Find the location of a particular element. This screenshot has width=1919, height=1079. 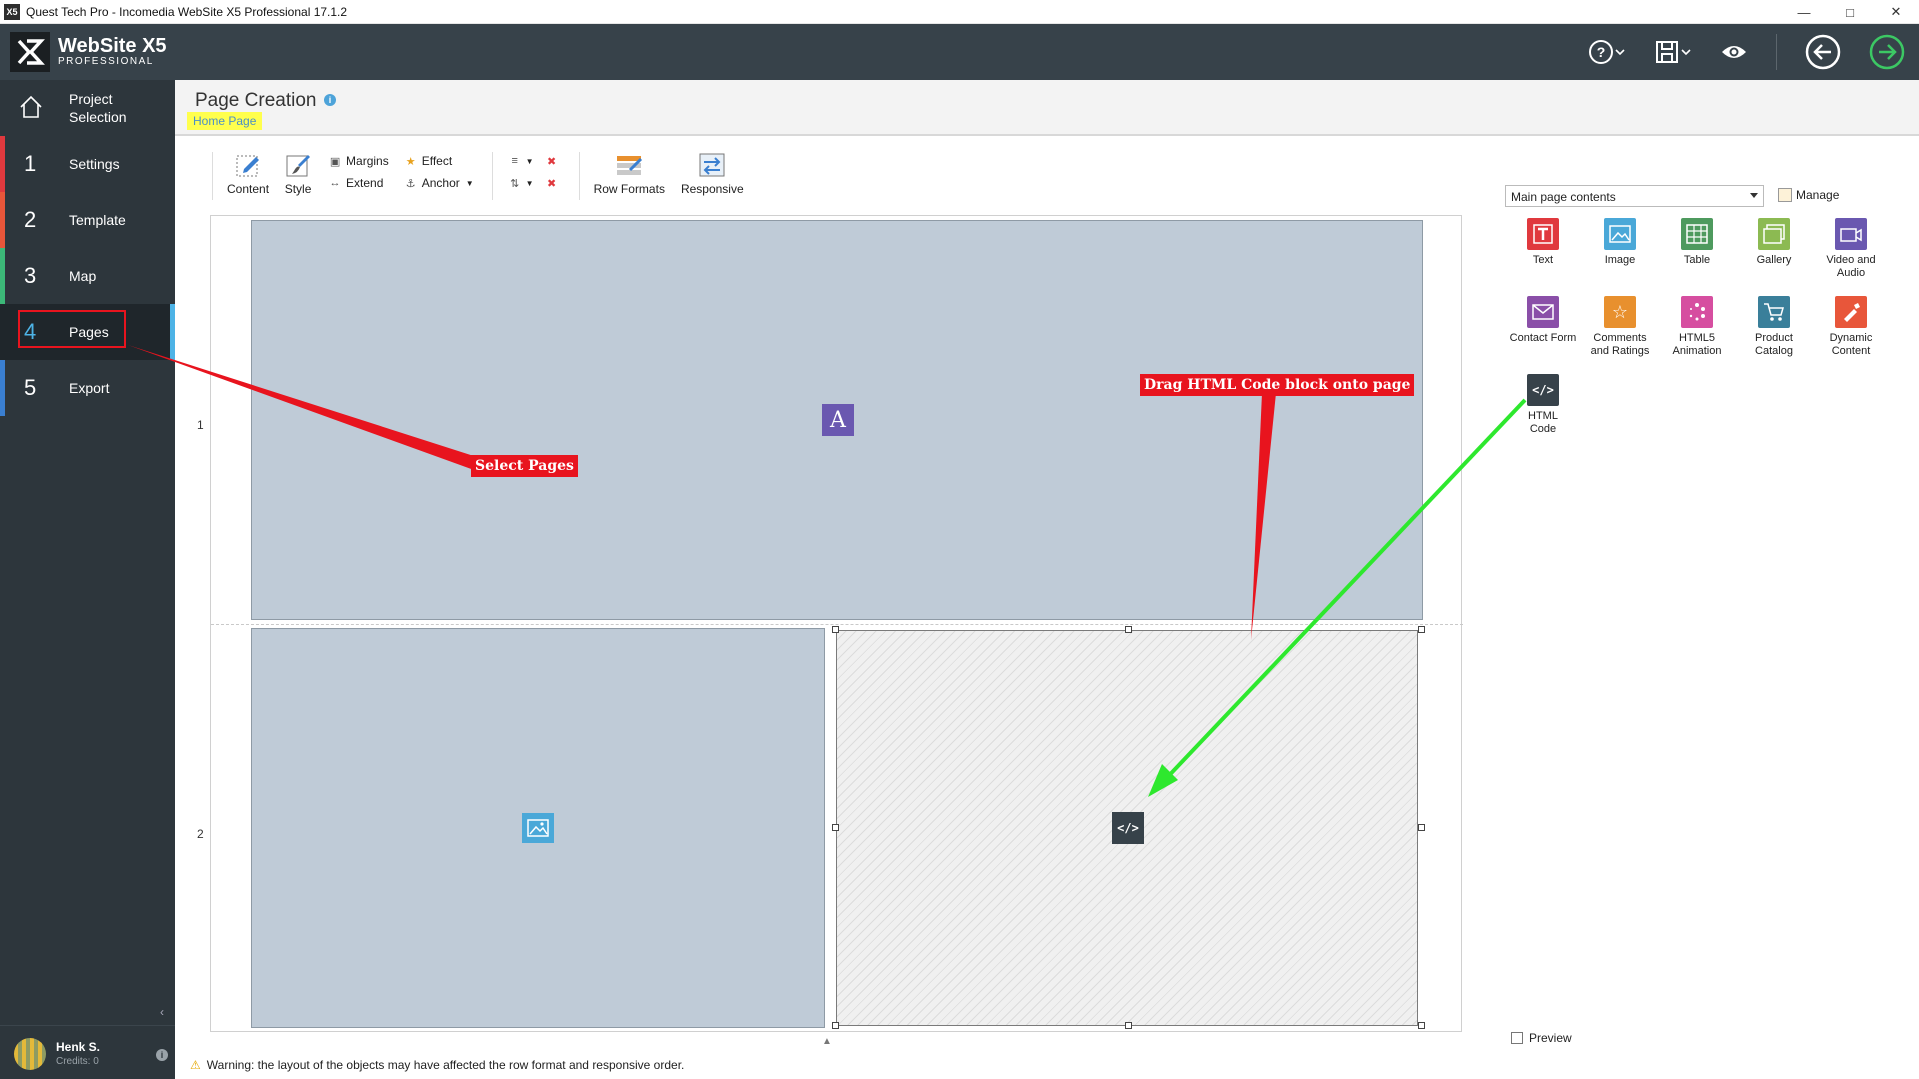

object-contact-form: Contact Form is located at coordinates (1543, 320).